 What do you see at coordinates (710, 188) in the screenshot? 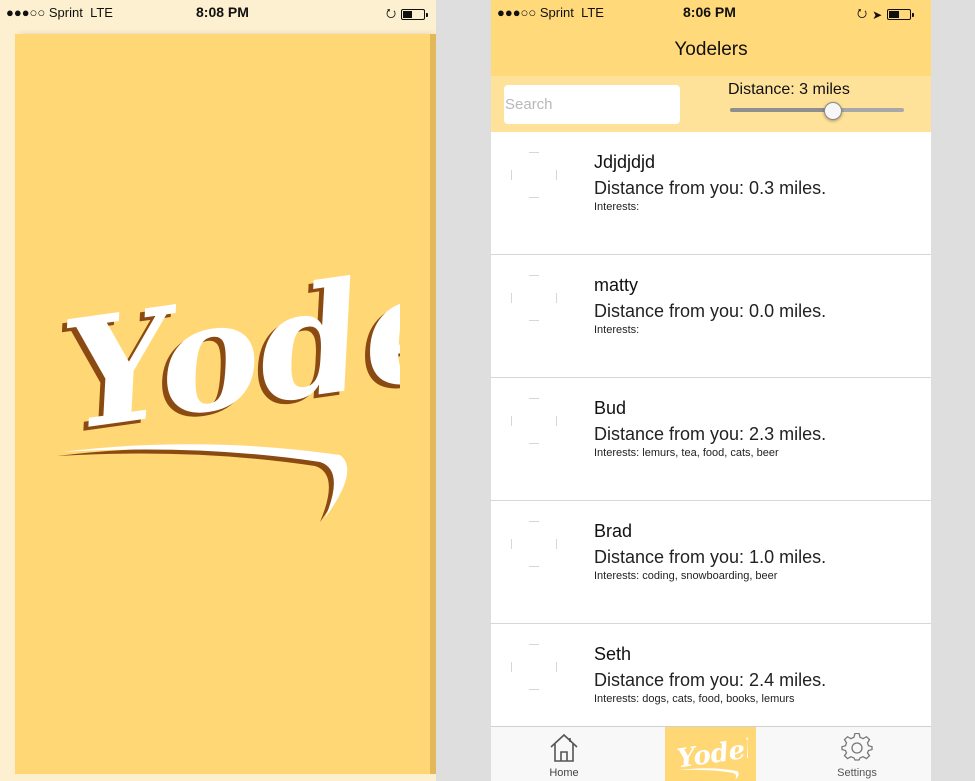
I see `user-distance: Distance from you: 0.3 miles.` at bounding box center [710, 188].